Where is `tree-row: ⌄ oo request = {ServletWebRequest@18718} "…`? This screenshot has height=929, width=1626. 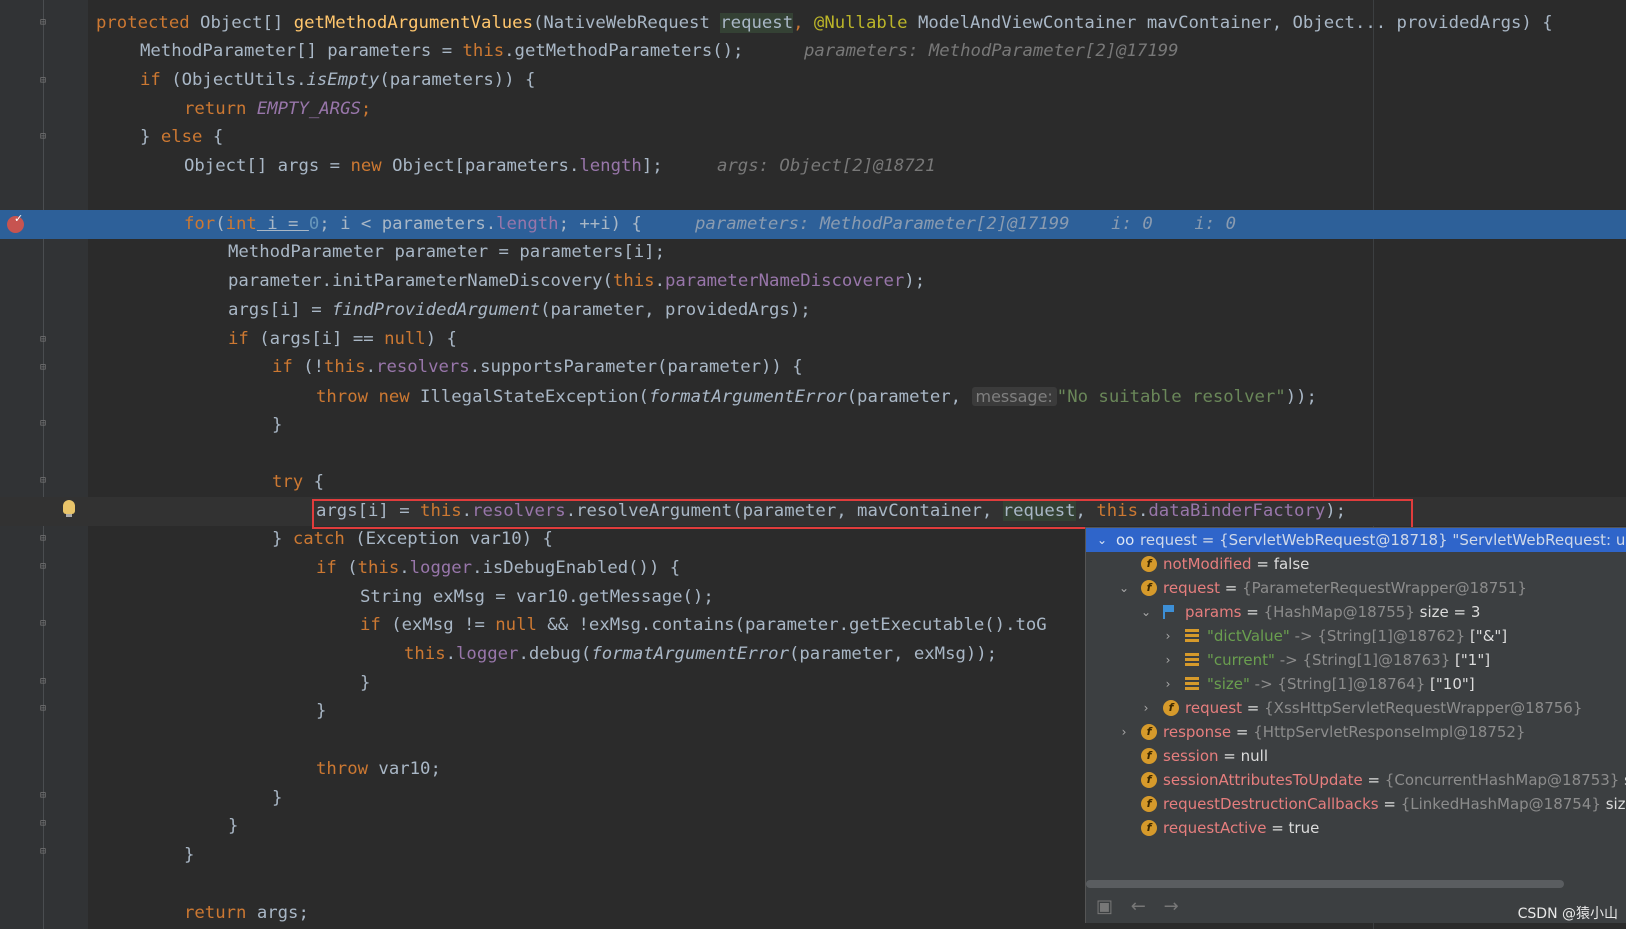 tree-row: ⌄ oo request = {ServletWebRequest@18718} "… is located at coordinates (1356, 540).